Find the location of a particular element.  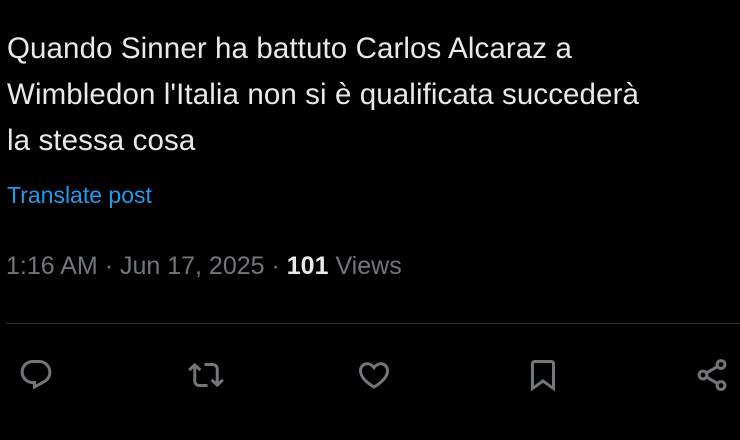

divider is located at coordinates (373, 323).